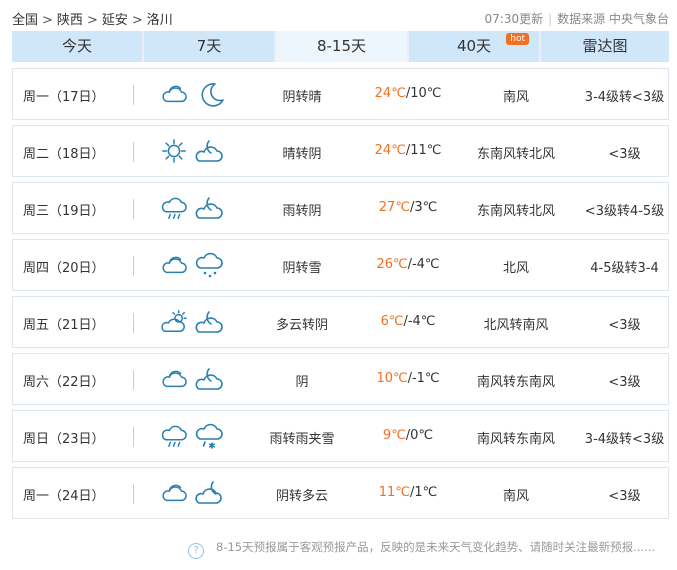  What do you see at coordinates (392, 321) in the screenshot?
I see `temp-high: 6℃` at bounding box center [392, 321].